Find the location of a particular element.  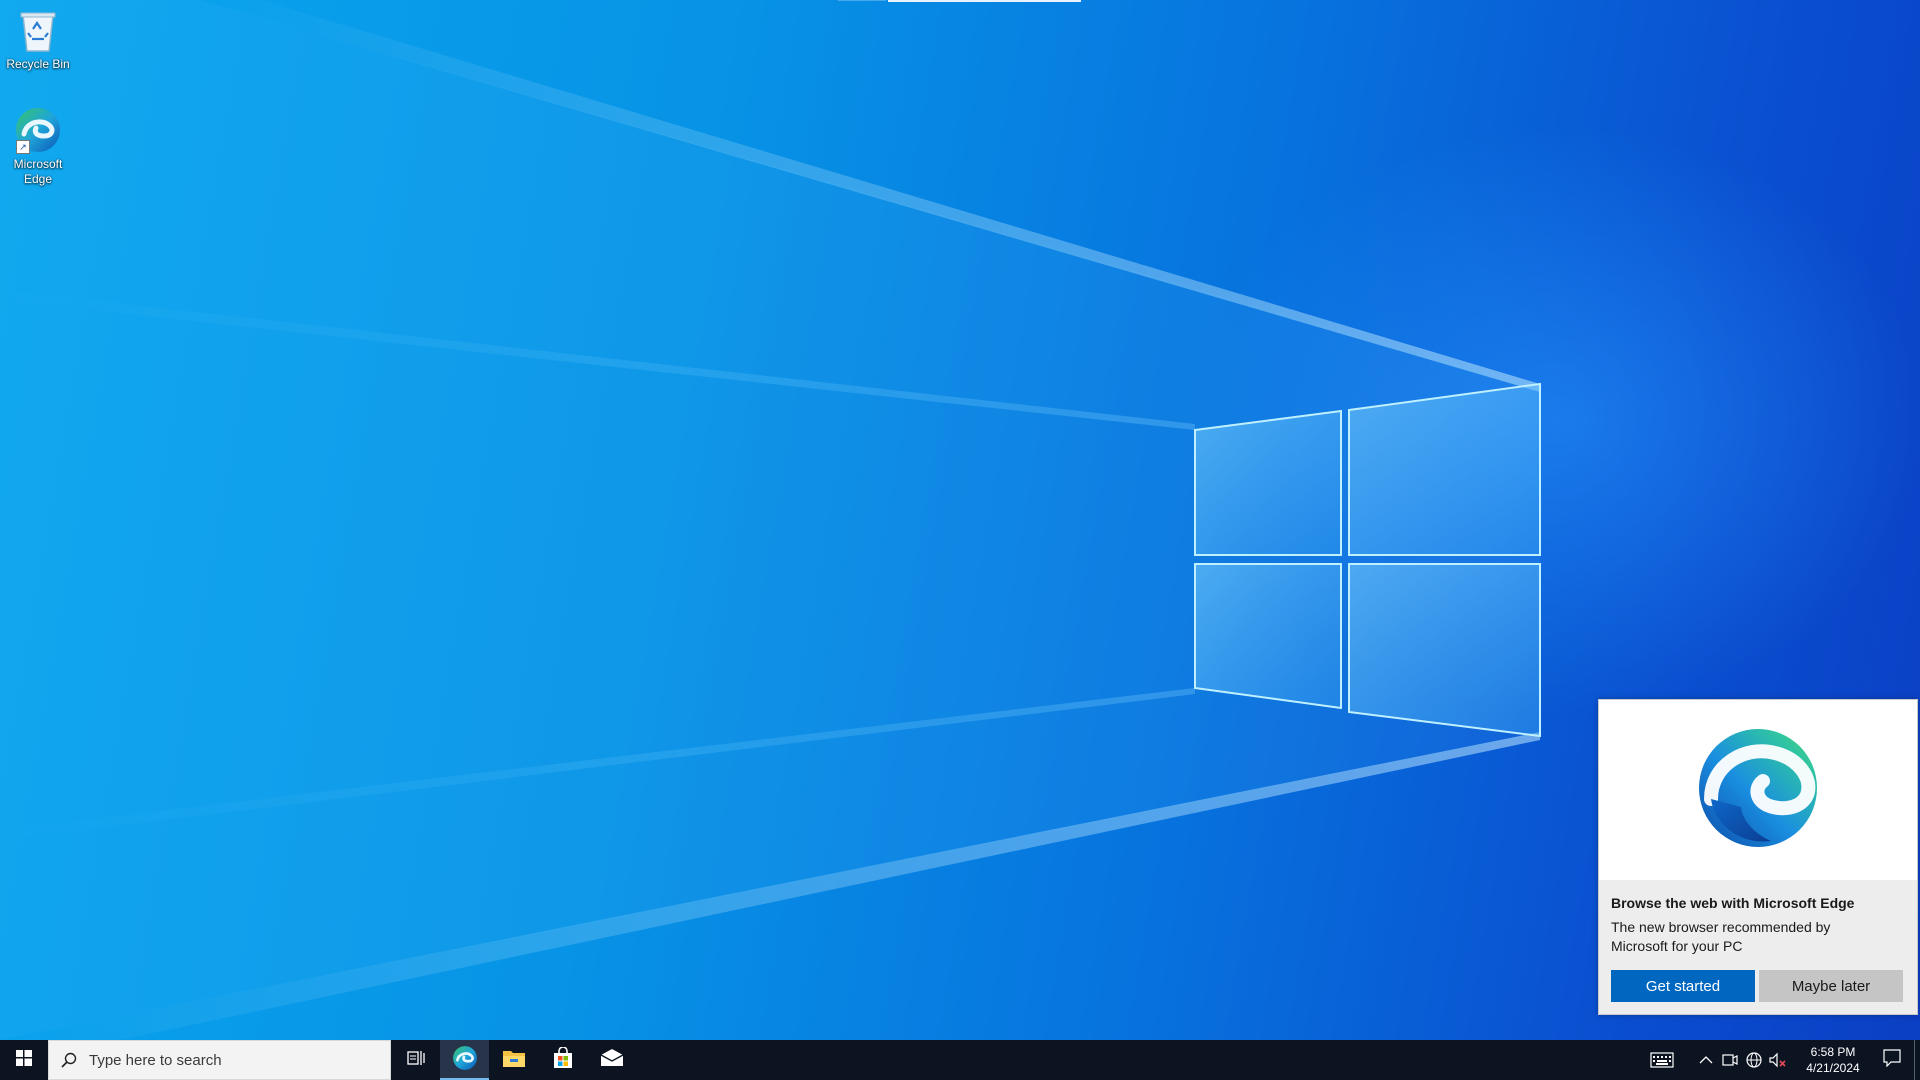

taskbar-store-button is located at coordinates (562, 1060).